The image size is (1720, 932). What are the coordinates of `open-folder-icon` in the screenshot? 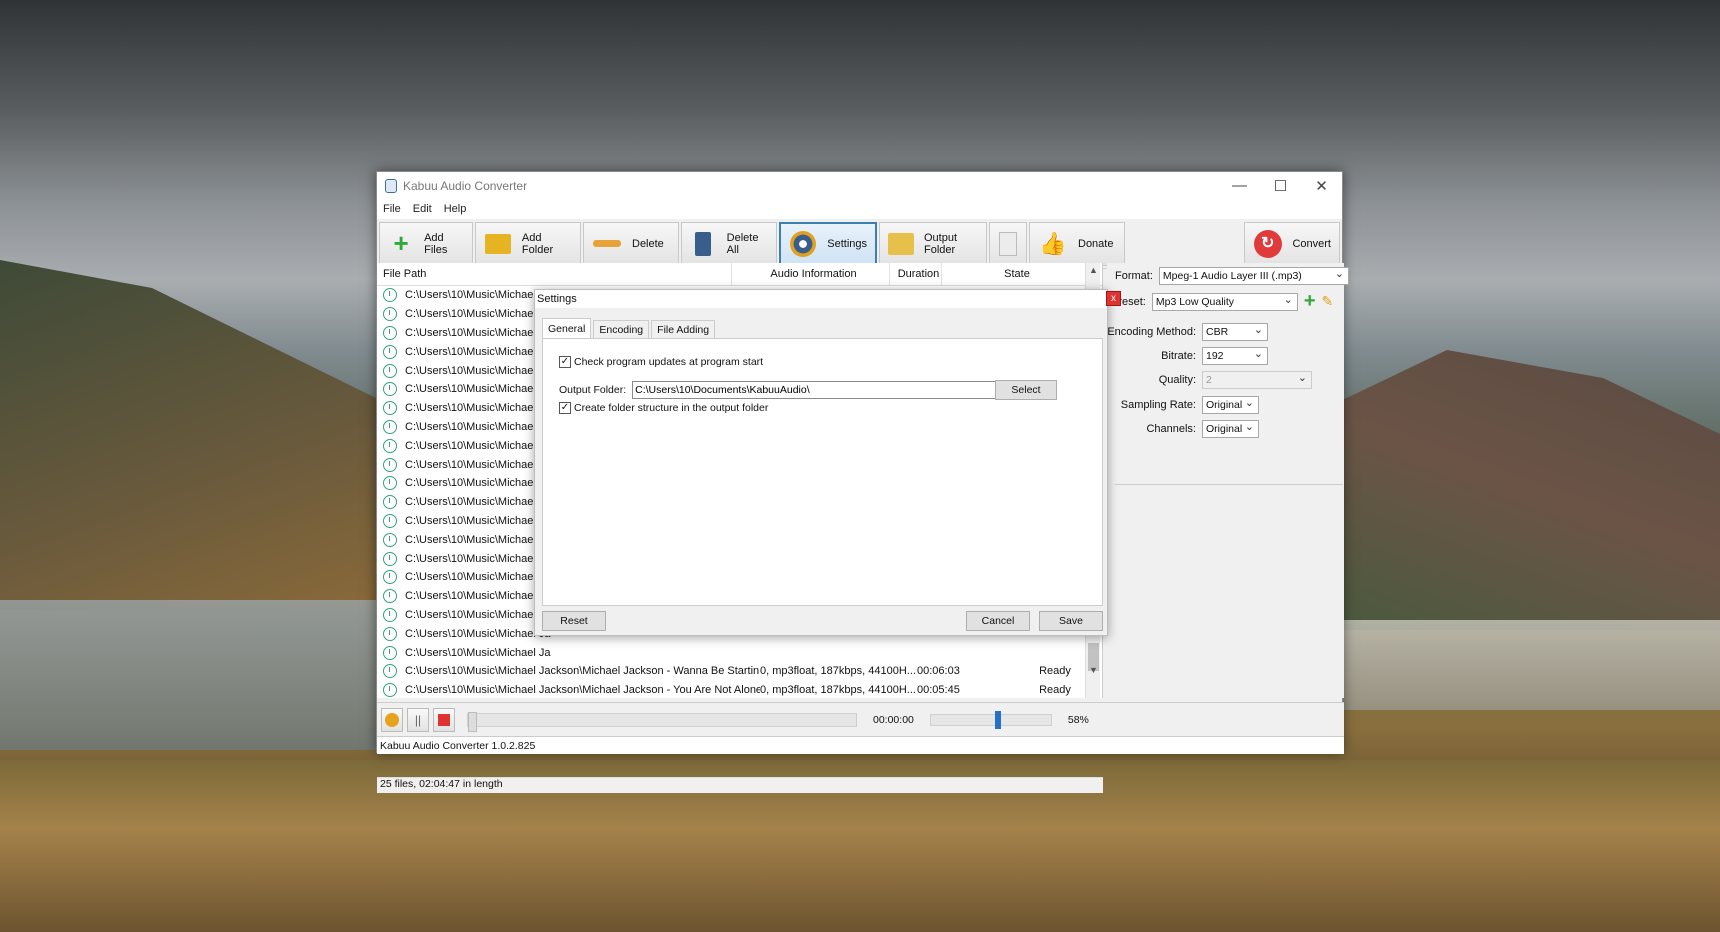 It's located at (901, 244).